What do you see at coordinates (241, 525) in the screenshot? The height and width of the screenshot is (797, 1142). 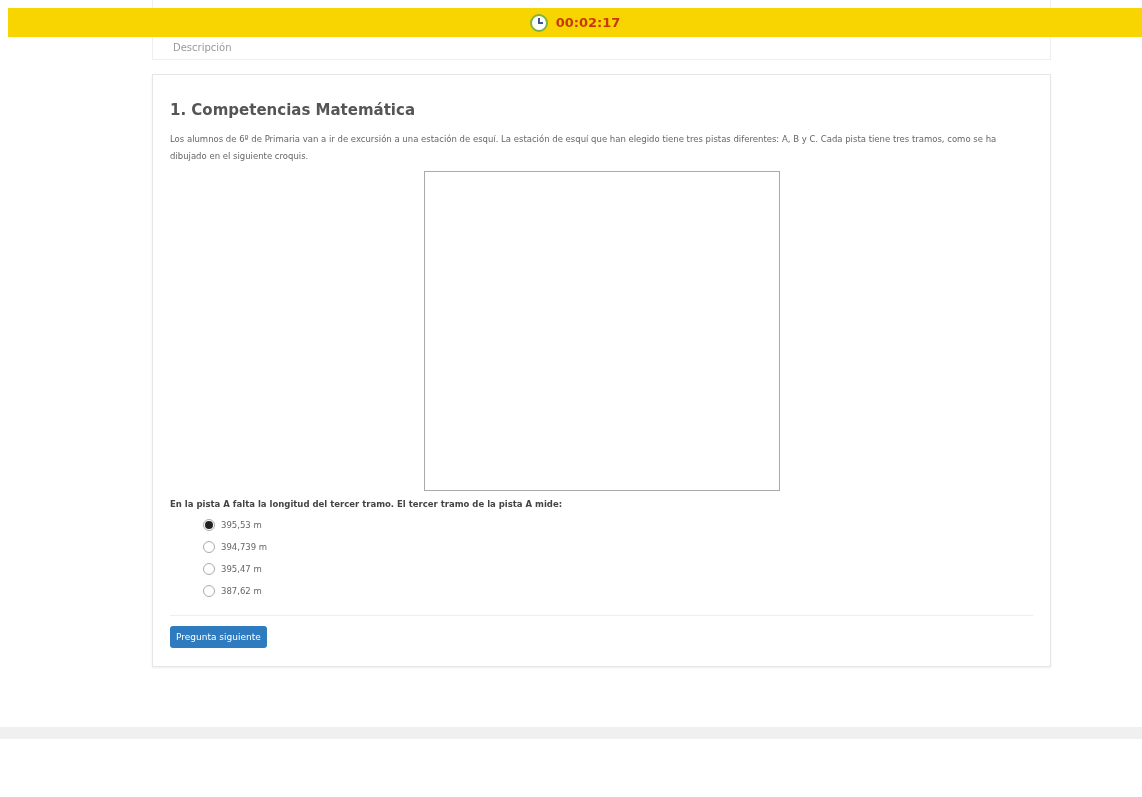 I see `option-label: 395,53 m` at bounding box center [241, 525].